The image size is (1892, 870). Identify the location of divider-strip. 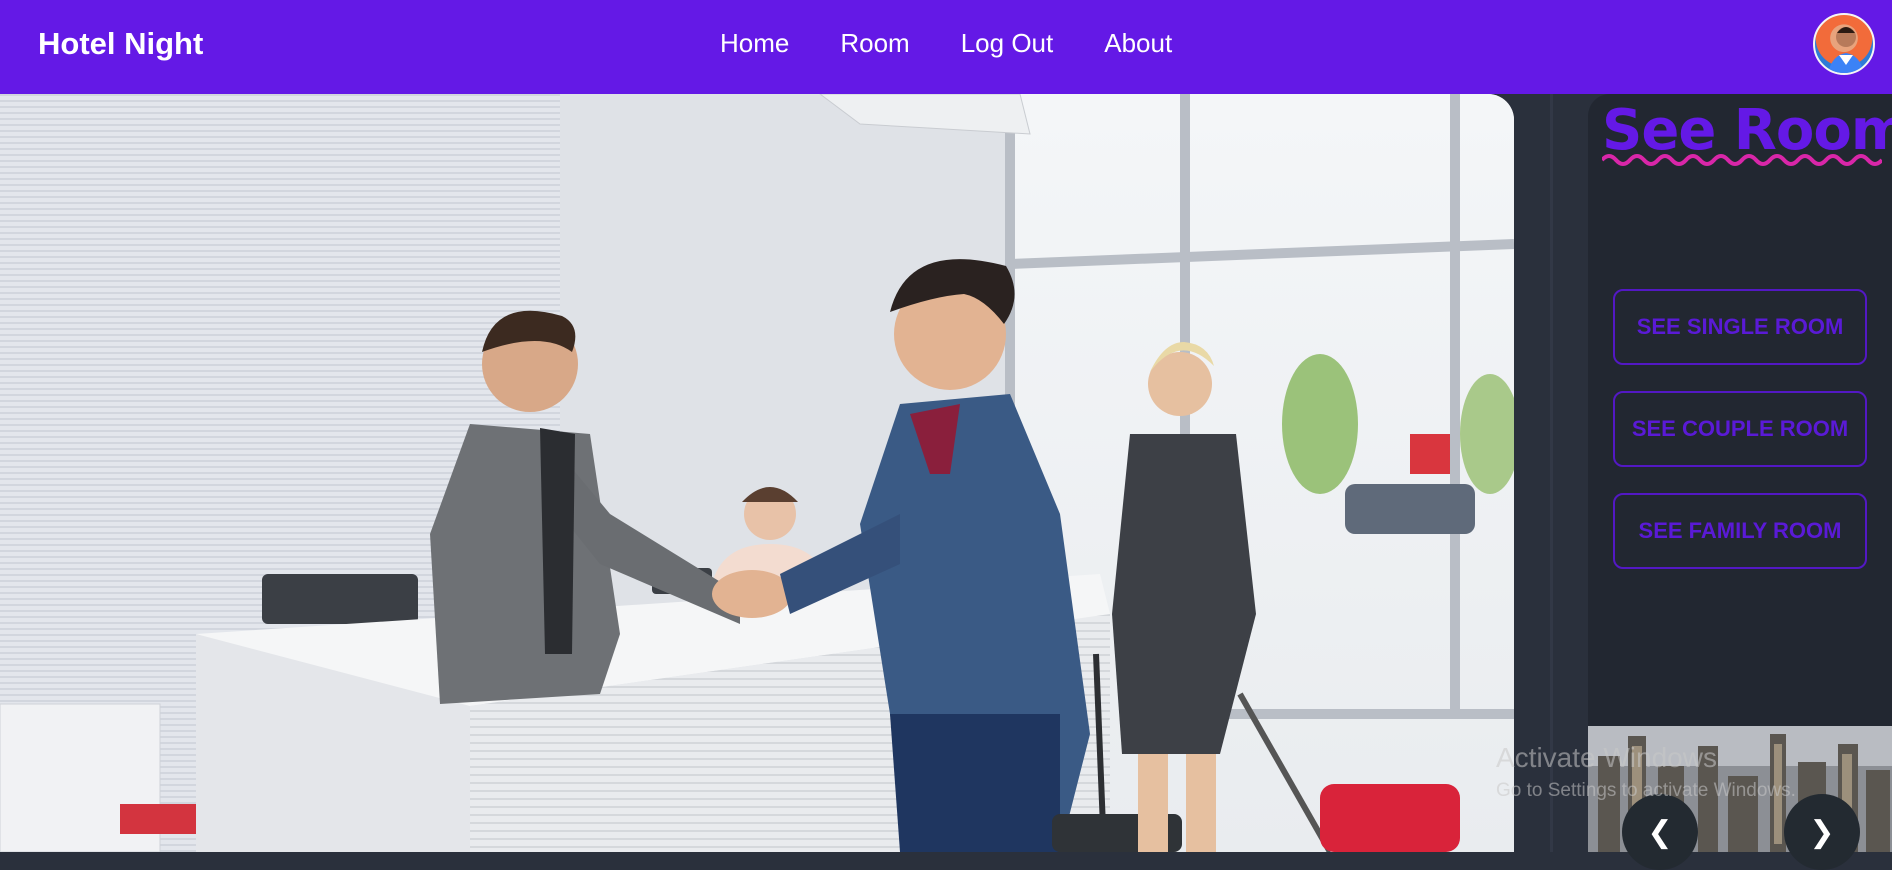
(1532, 473).